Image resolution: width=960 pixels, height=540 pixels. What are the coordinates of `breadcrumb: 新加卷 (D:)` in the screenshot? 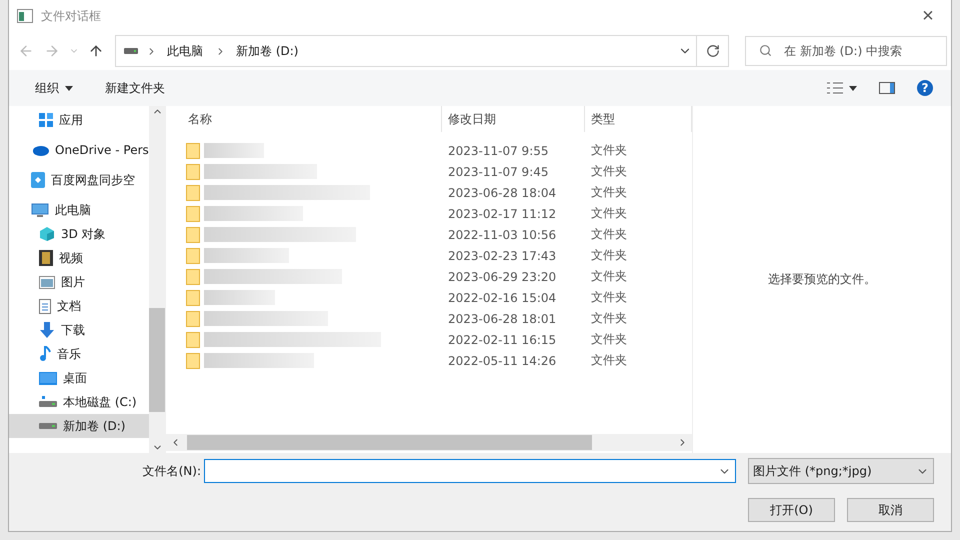 It's located at (267, 51).